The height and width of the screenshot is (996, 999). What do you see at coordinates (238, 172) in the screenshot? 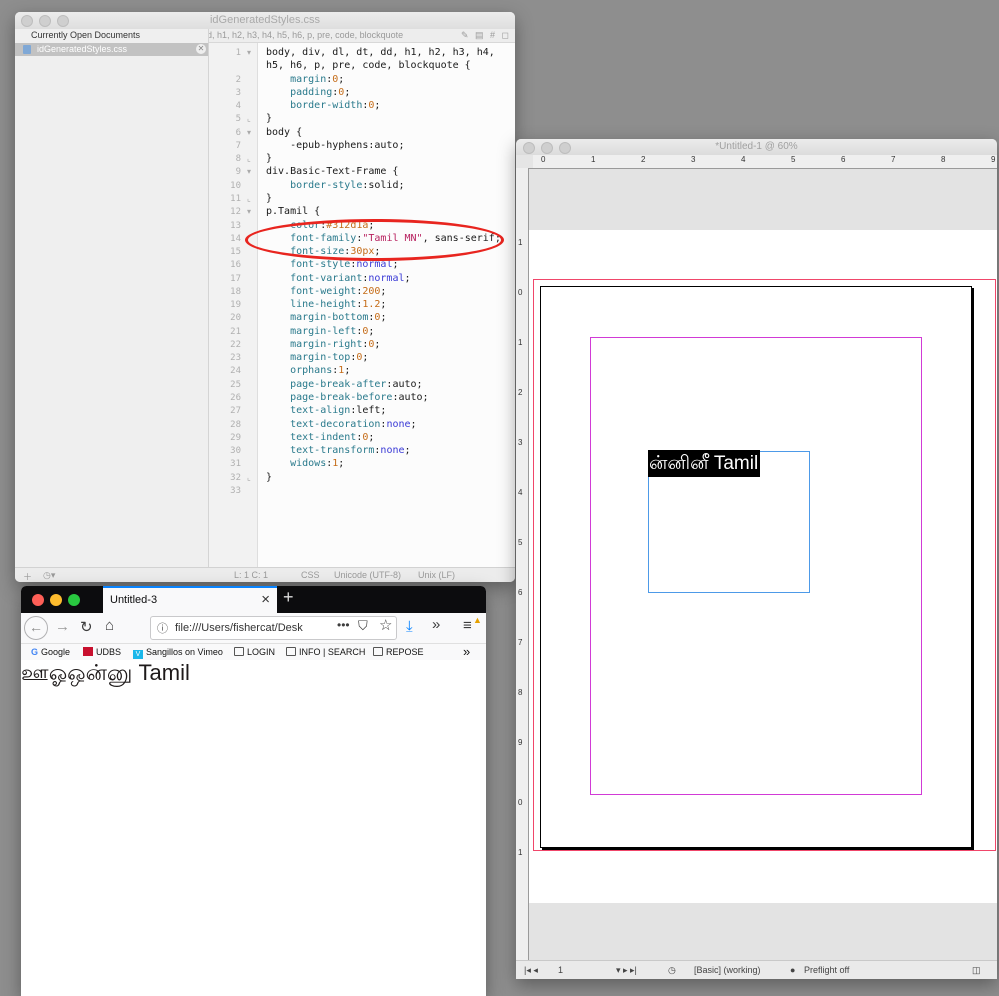
I see `line-number: 9` at bounding box center [238, 172].